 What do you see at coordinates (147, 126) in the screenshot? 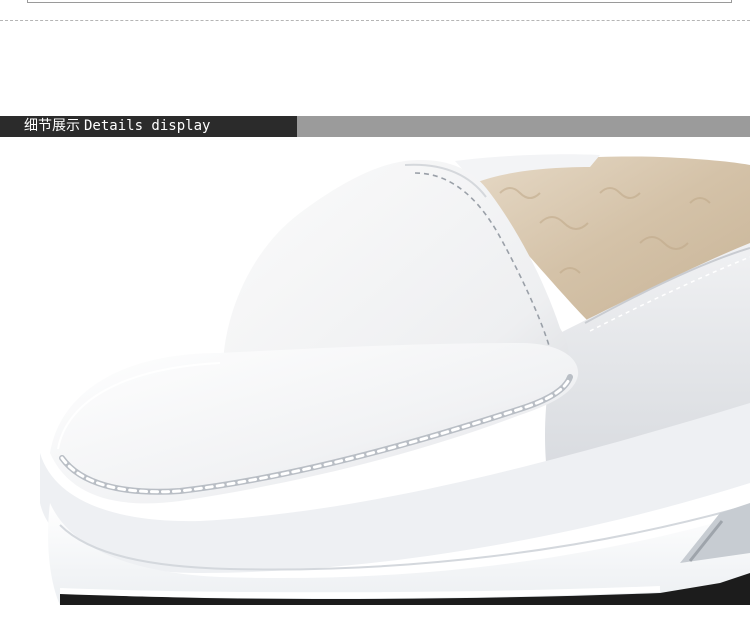
I see `section-title-en: Details display` at bounding box center [147, 126].